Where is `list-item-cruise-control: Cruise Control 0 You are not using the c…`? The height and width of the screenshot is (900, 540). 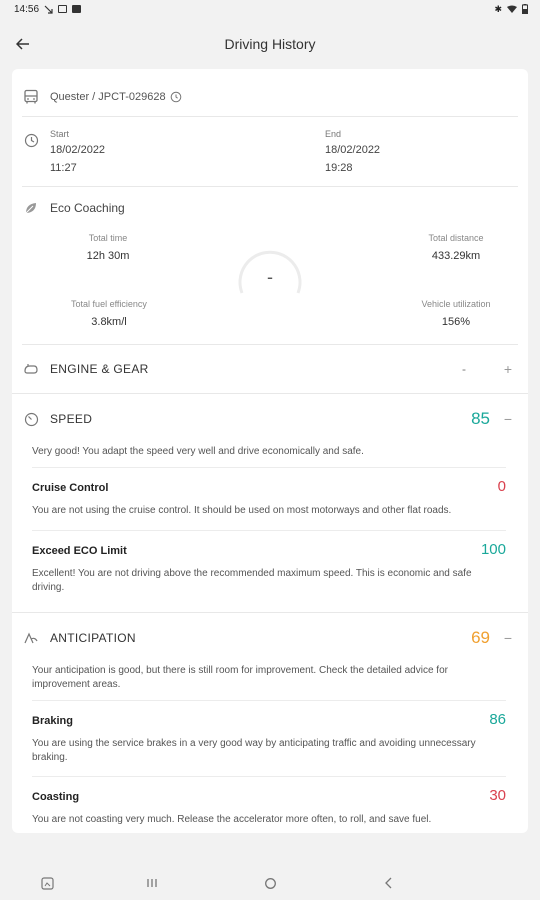
list-item-cruise-control: Cruise Control 0 You are not using the c… is located at coordinates (269, 499).